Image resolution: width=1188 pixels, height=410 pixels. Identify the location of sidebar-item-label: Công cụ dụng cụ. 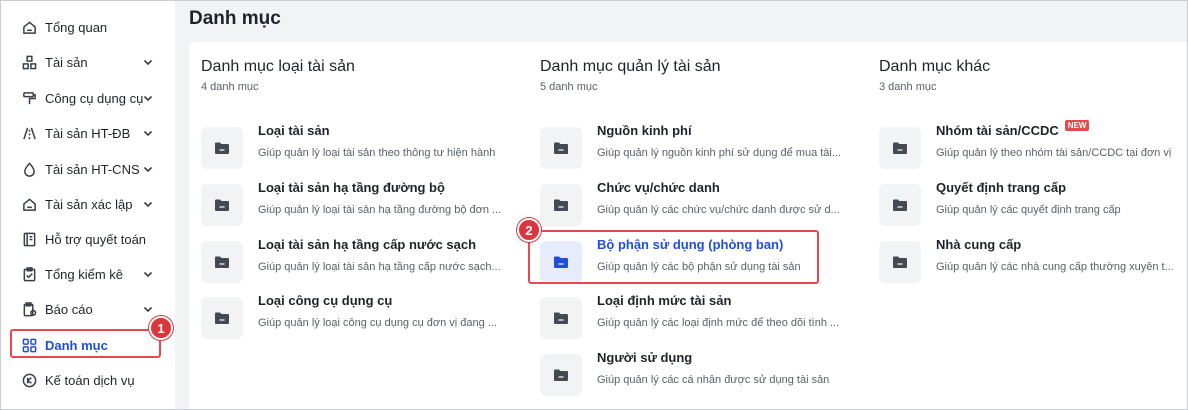
(94, 98).